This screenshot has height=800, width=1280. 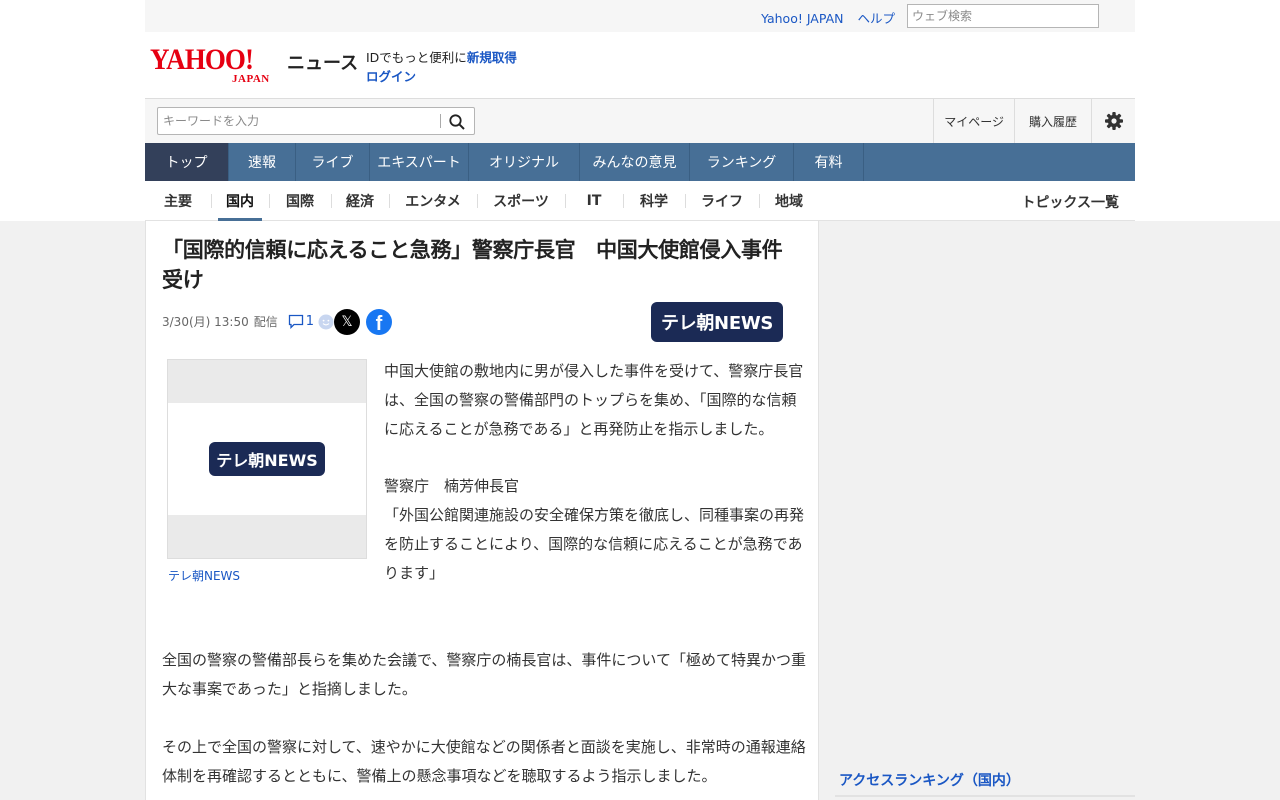 What do you see at coordinates (640, 120) in the screenshot?
I see `search-row: マイページ 購入履歴` at bounding box center [640, 120].